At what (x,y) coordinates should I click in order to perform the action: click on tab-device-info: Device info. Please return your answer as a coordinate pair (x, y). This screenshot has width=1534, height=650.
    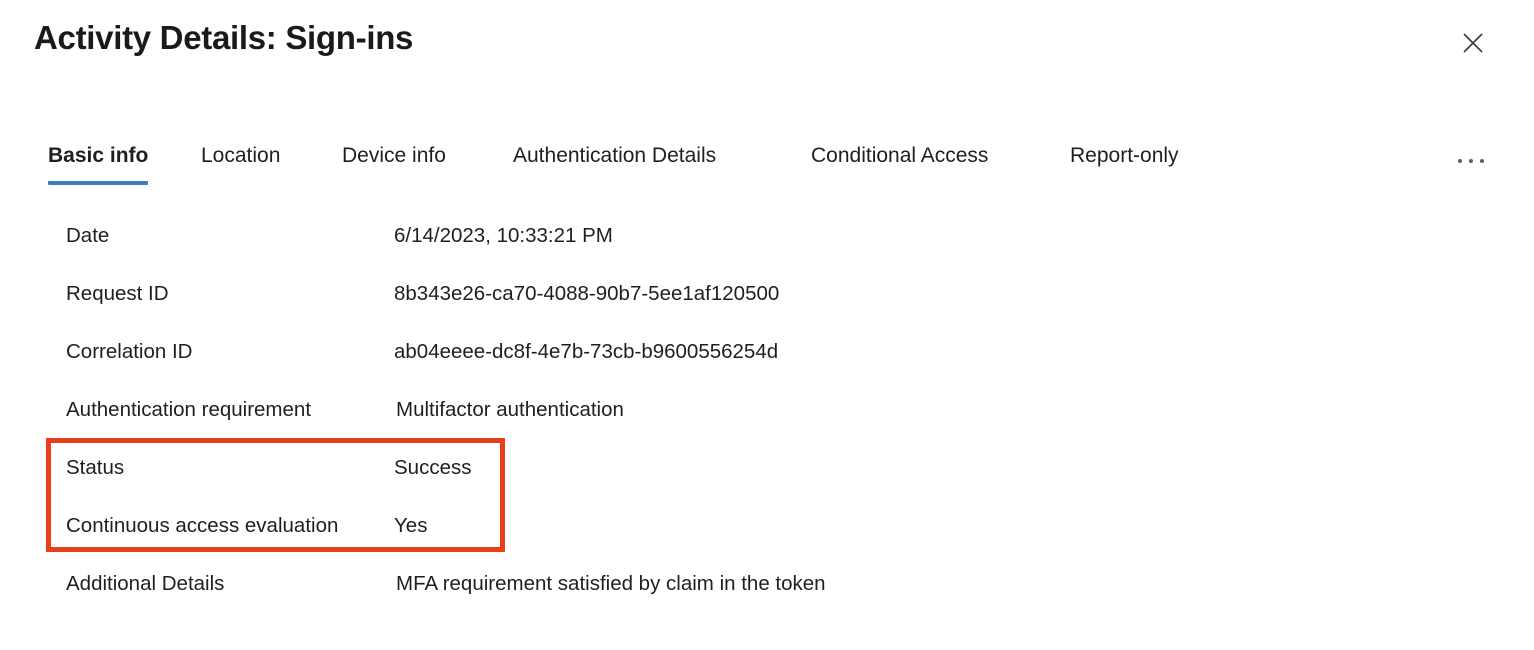
    Looking at the image, I should click on (394, 163).